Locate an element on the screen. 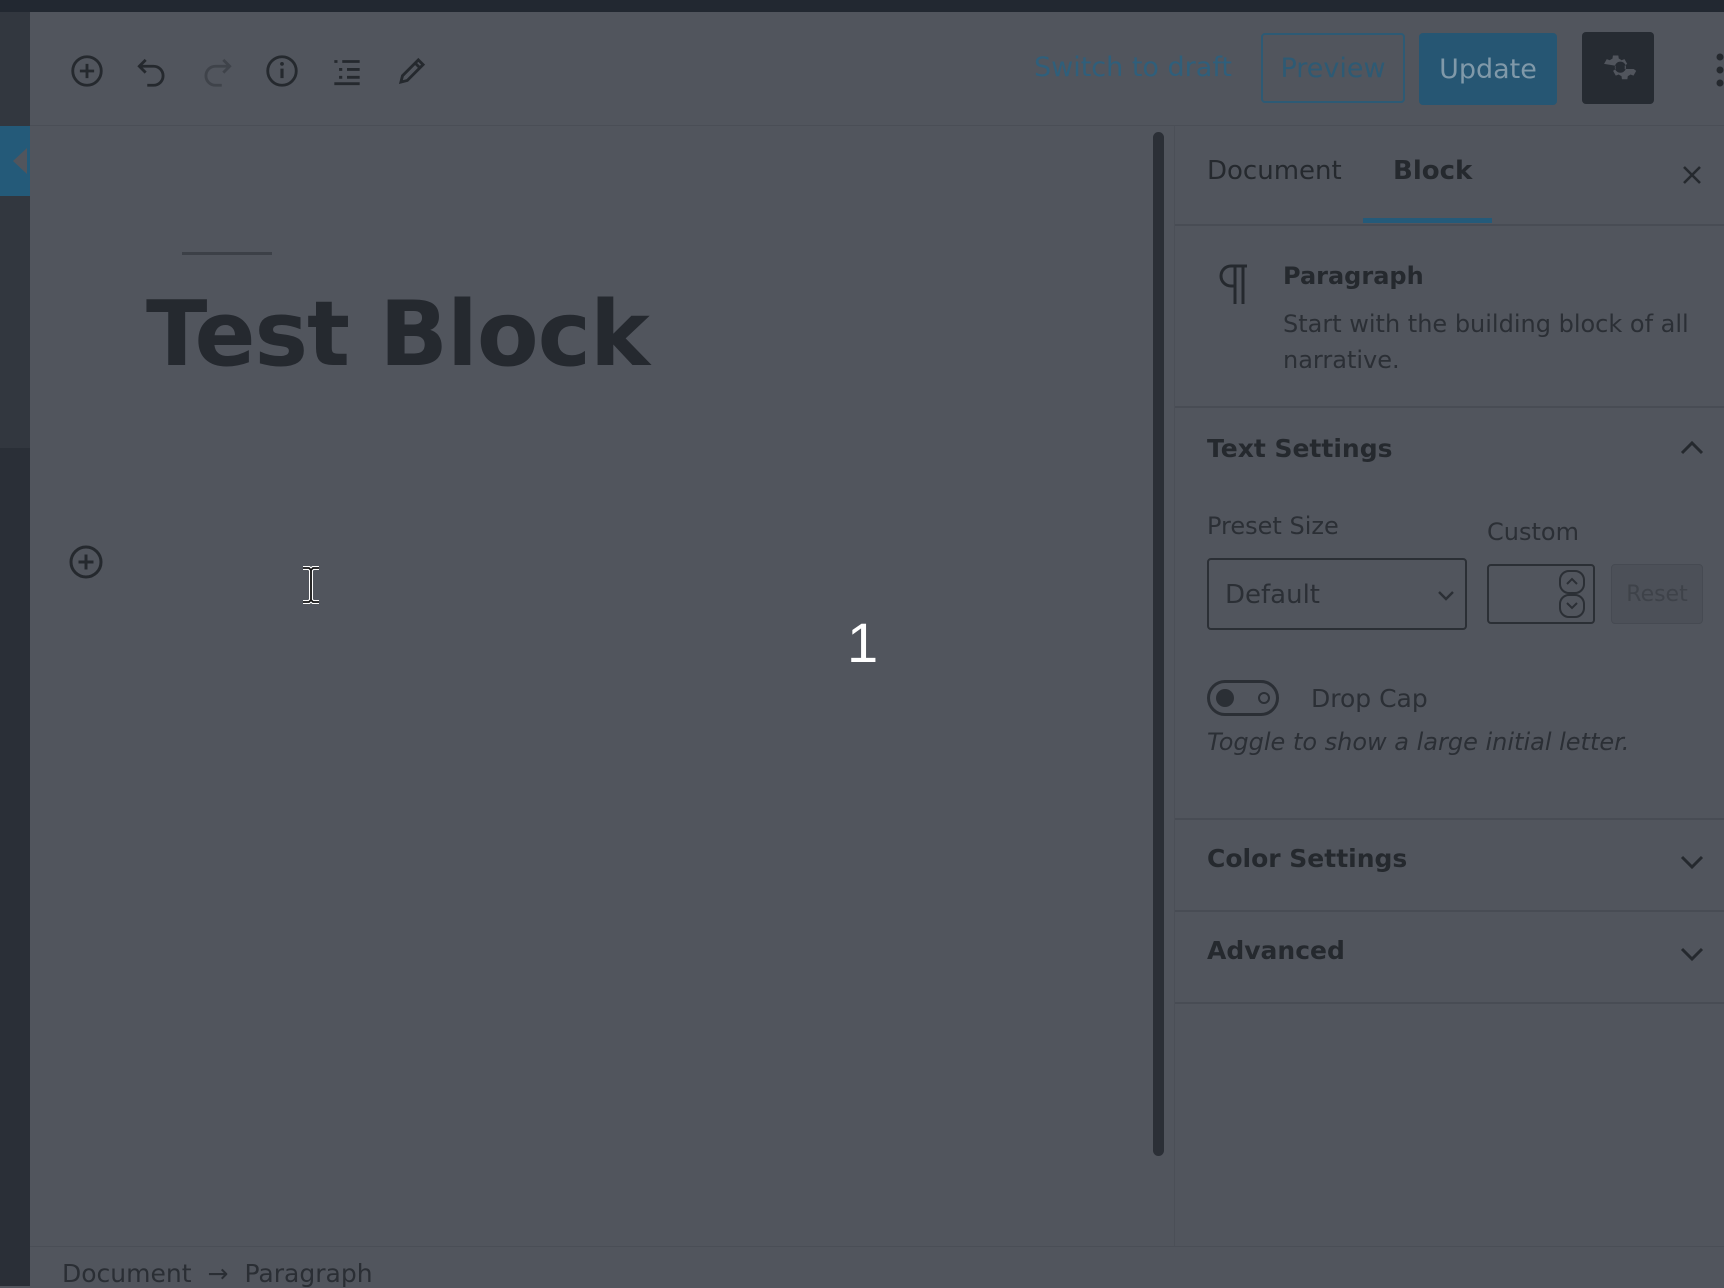 Image resolution: width=1724 pixels, height=1288 pixels. redo-icon is located at coordinates (218, 72).